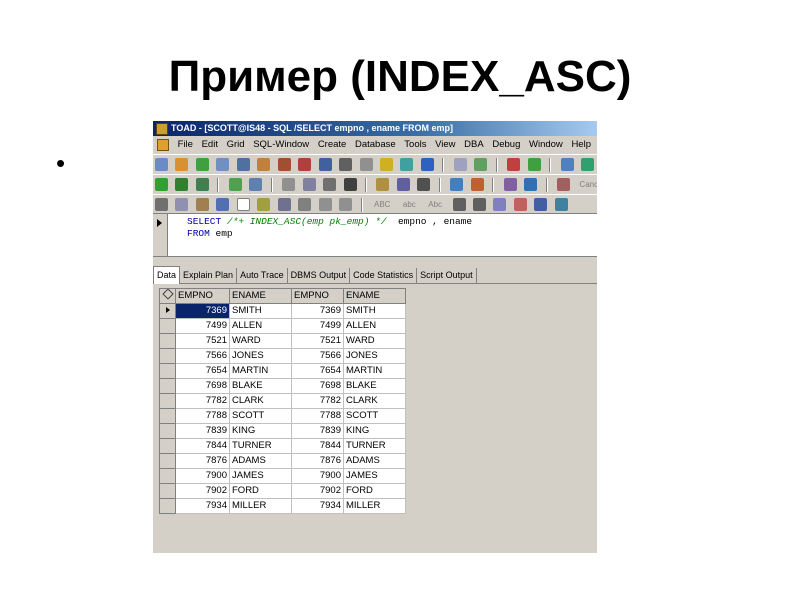 The width and height of the screenshot is (800, 600). What do you see at coordinates (317, 341) in the screenshot?
I see `cell-empno: 7521` at bounding box center [317, 341].